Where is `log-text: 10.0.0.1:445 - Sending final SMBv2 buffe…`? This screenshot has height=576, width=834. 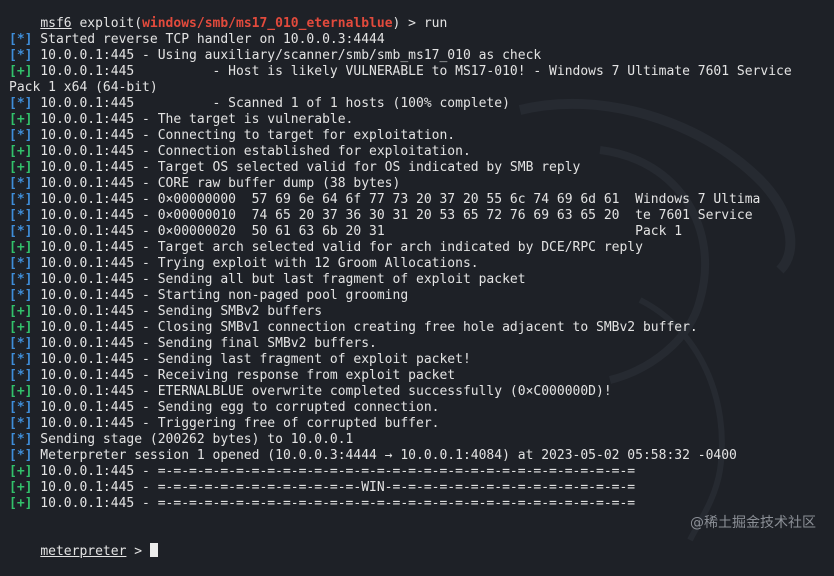
log-text: 10.0.0.1:445 - Sending final SMBv2 buffe… is located at coordinates (204, 343).